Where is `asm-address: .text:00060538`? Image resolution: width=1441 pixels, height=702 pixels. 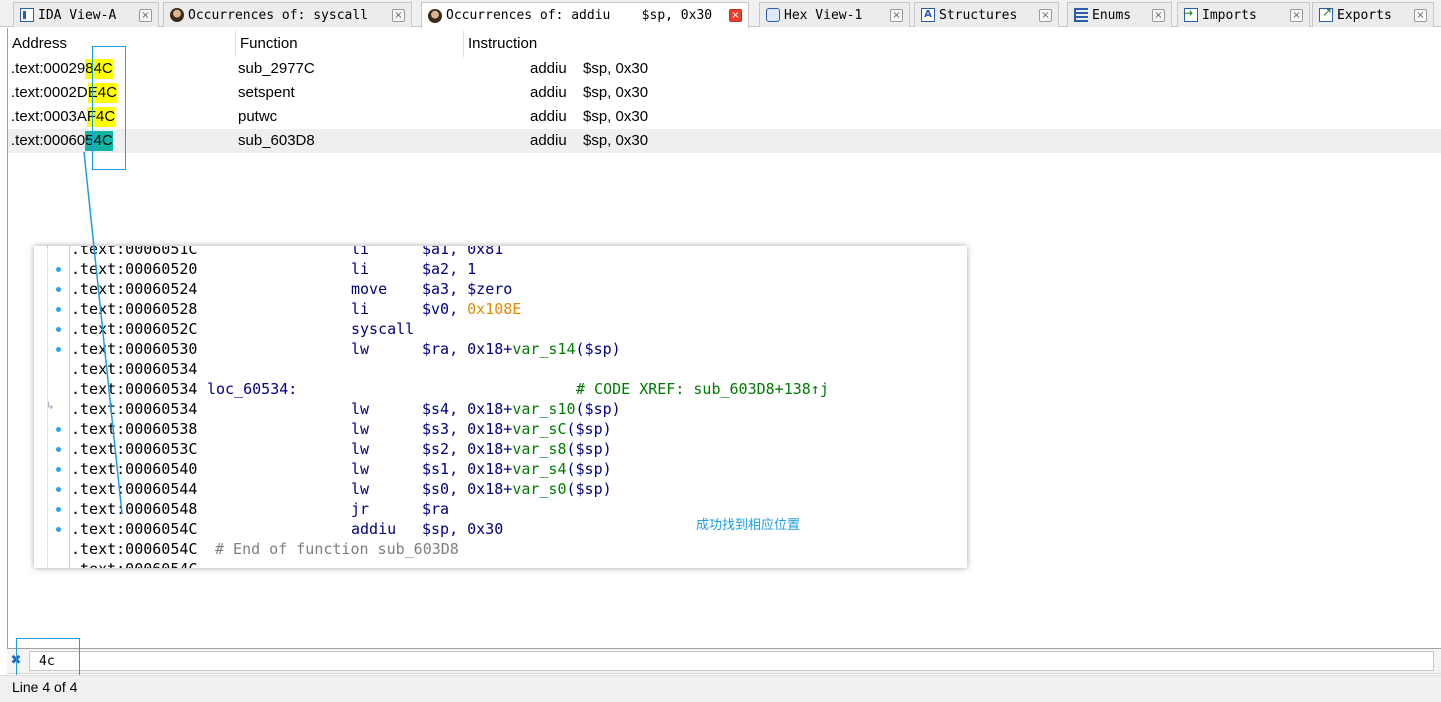 asm-address: .text:00060538 is located at coordinates (134, 429).